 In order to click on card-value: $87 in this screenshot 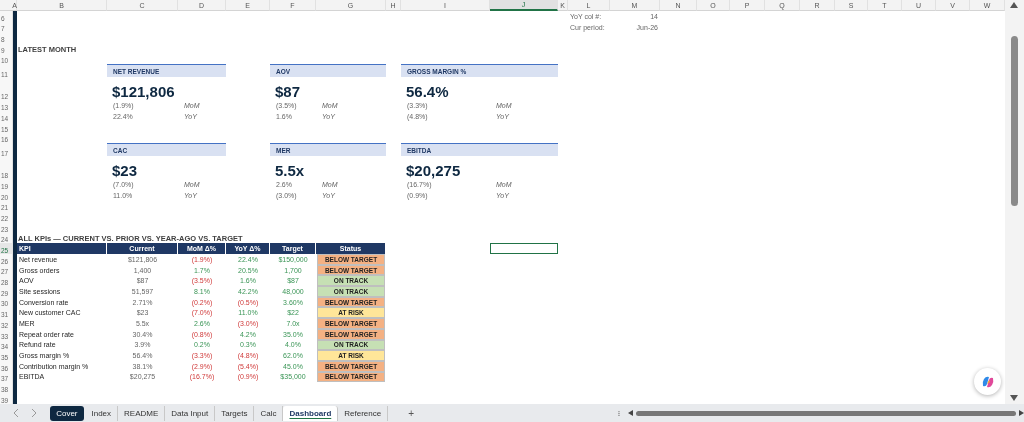, I will do `click(288, 91)`.